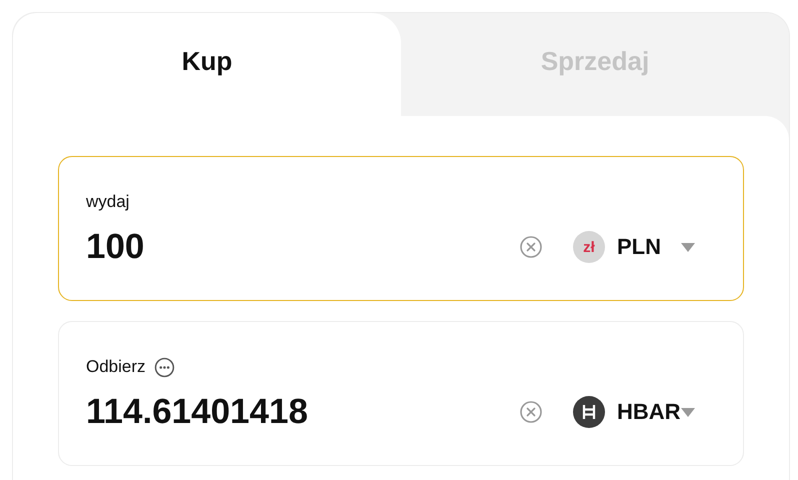 This screenshot has height=480, width=798. Describe the element at coordinates (589, 247) in the screenshot. I see `currency-symbol-icon: zł` at that location.